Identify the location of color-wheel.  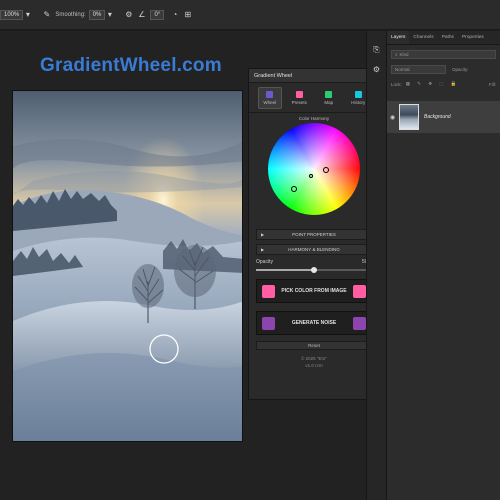
(314, 169).